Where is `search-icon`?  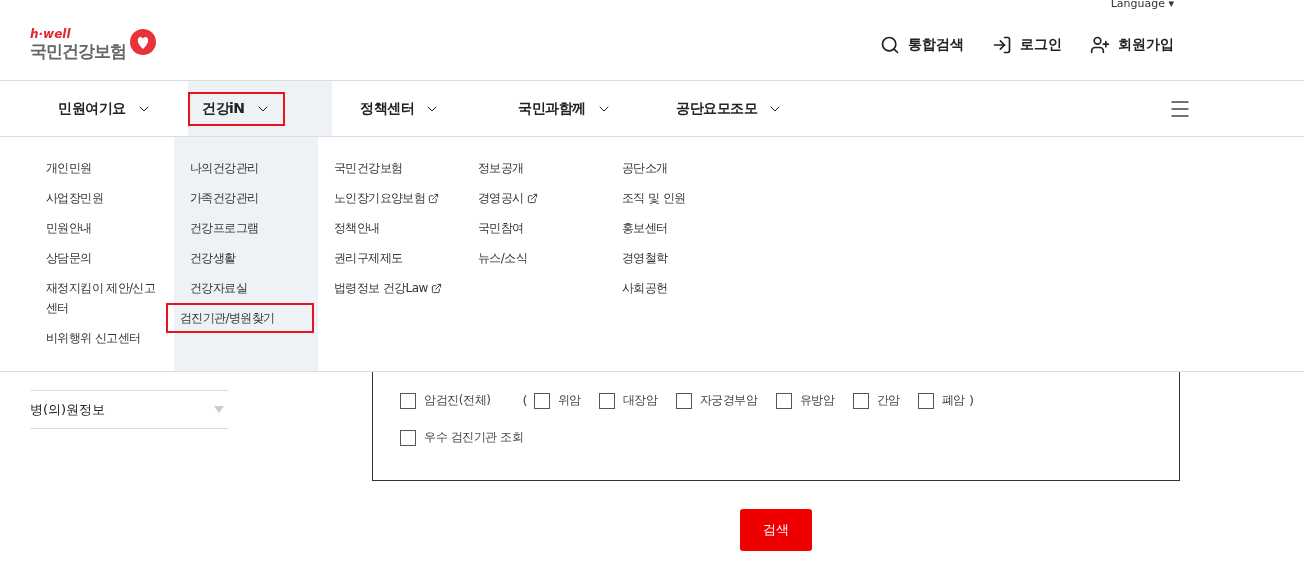 search-icon is located at coordinates (890, 45).